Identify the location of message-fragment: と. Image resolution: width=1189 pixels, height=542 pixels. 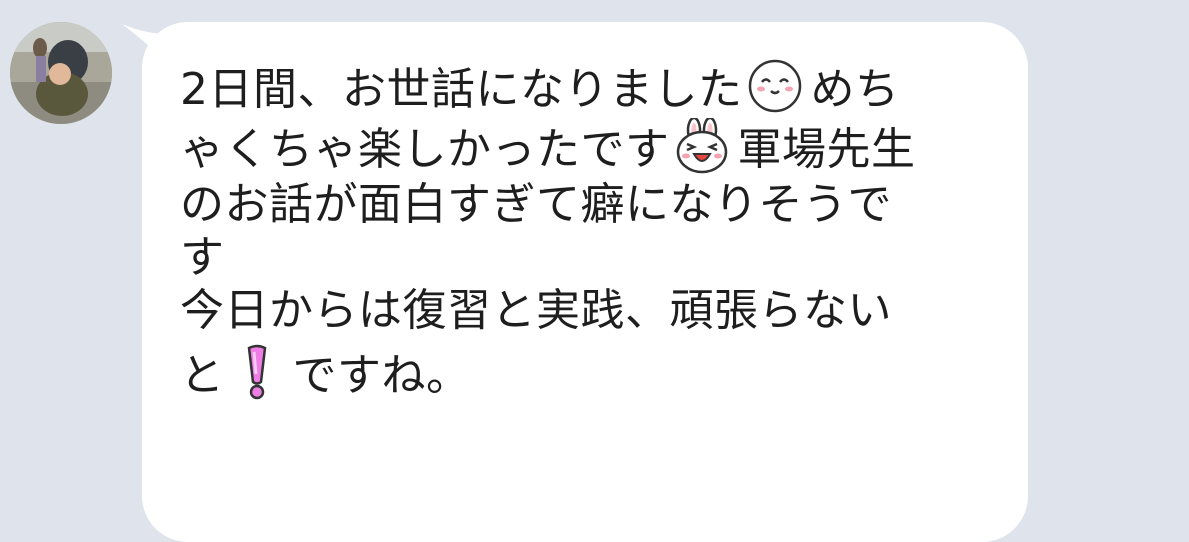
(202, 375).